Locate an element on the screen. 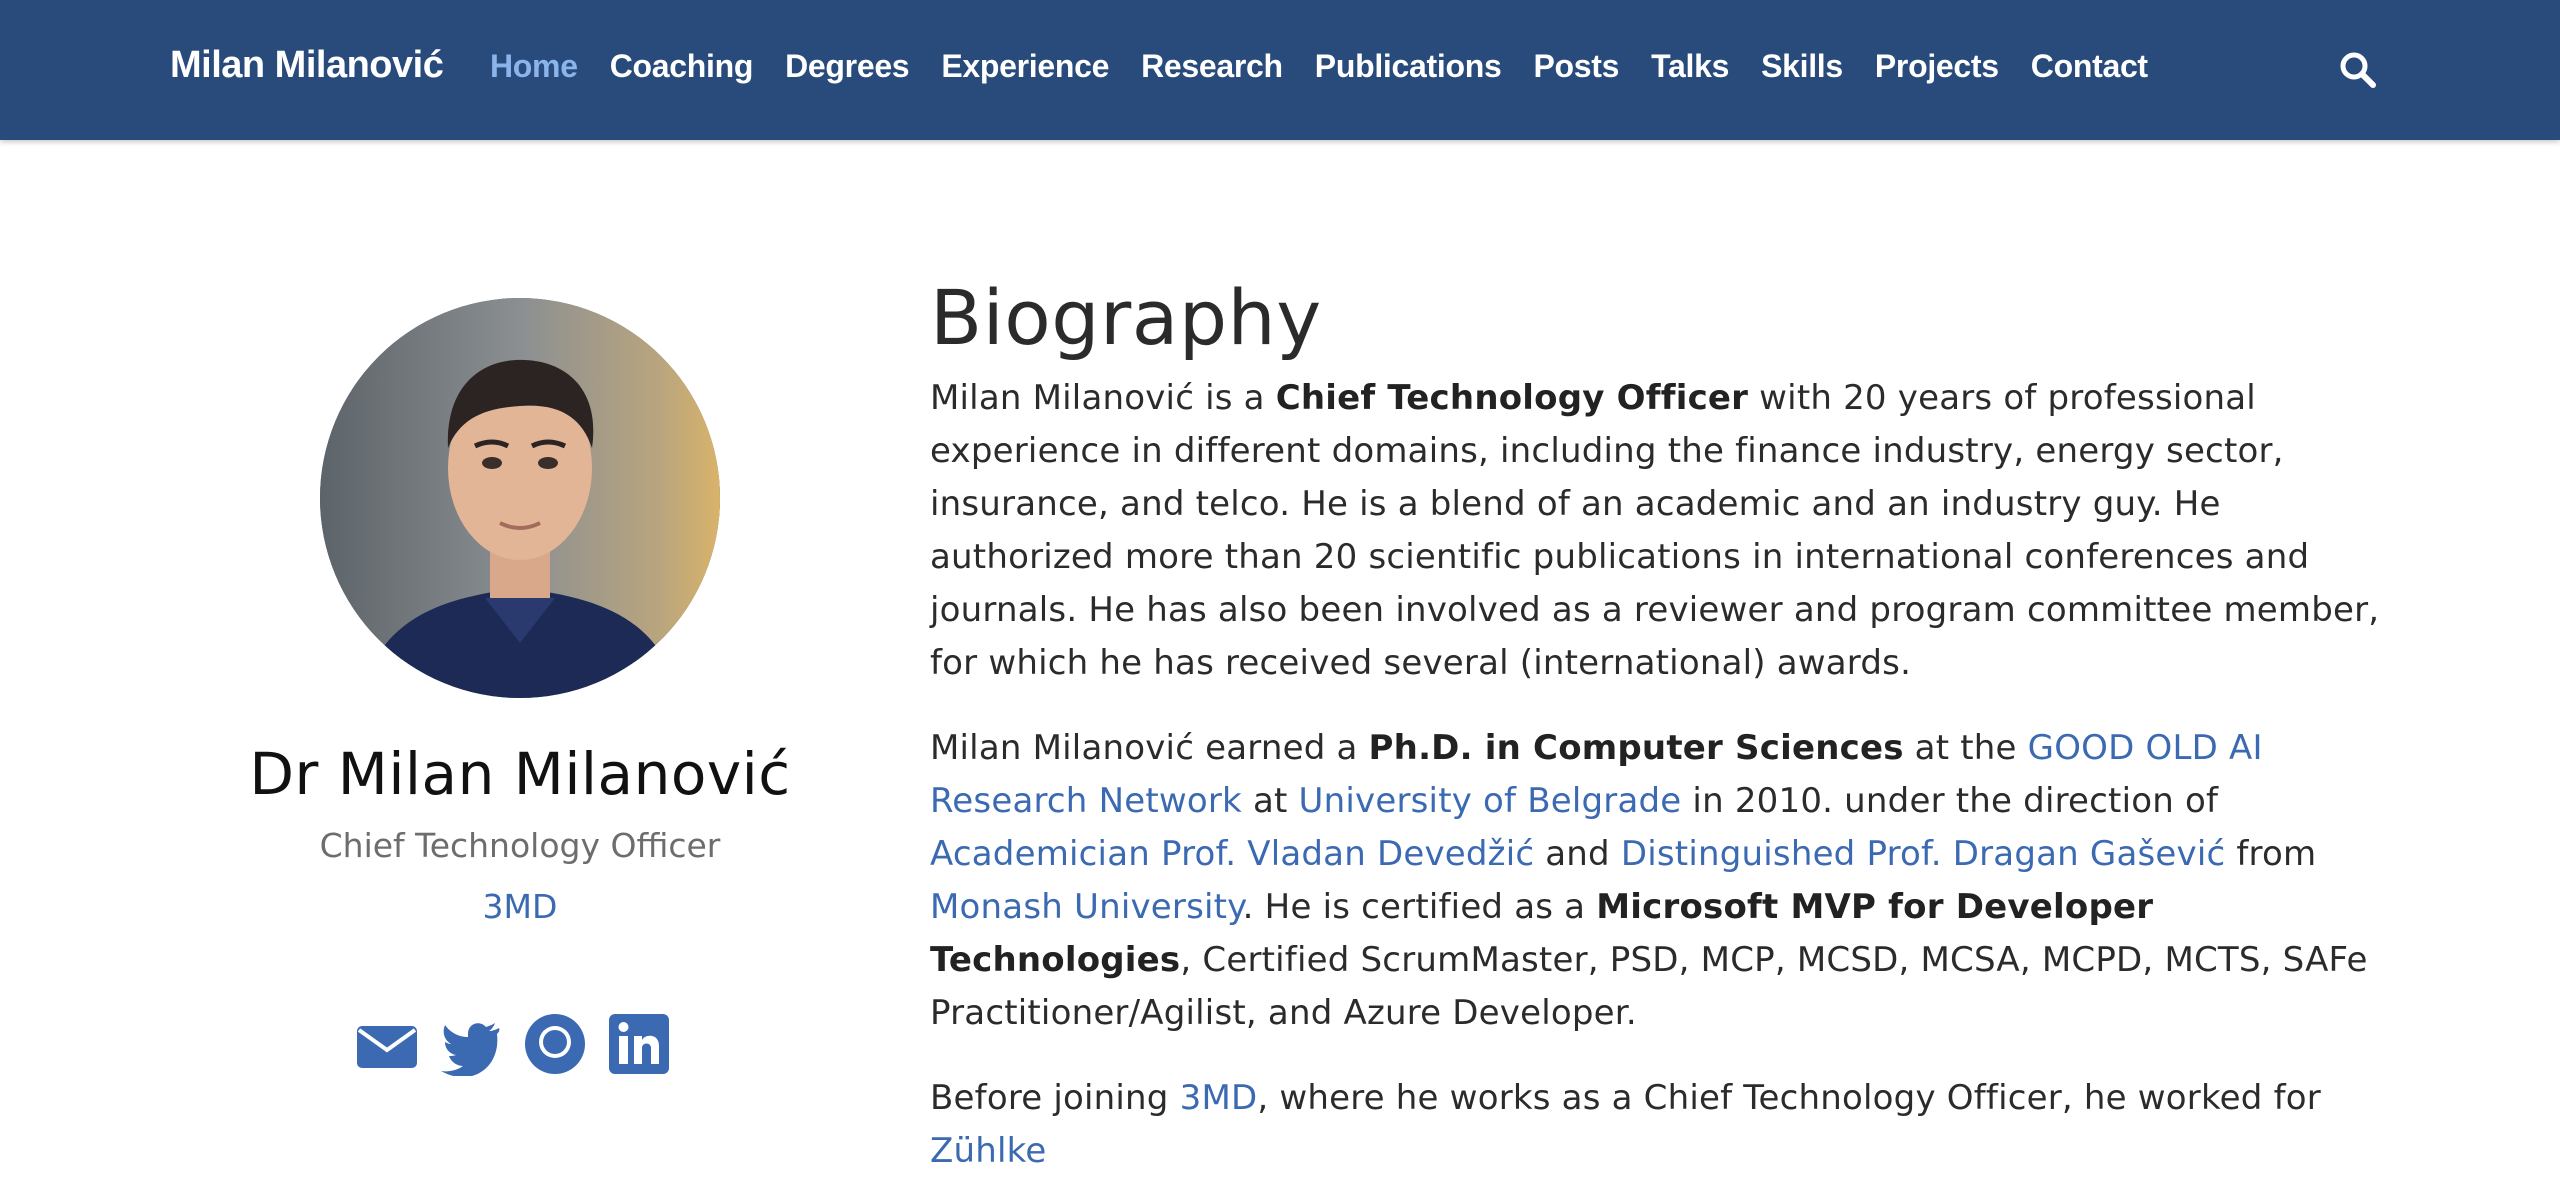 Image resolution: width=2560 pixels, height=1178 pixels. github-icon is located at coordinates (555, 1044).